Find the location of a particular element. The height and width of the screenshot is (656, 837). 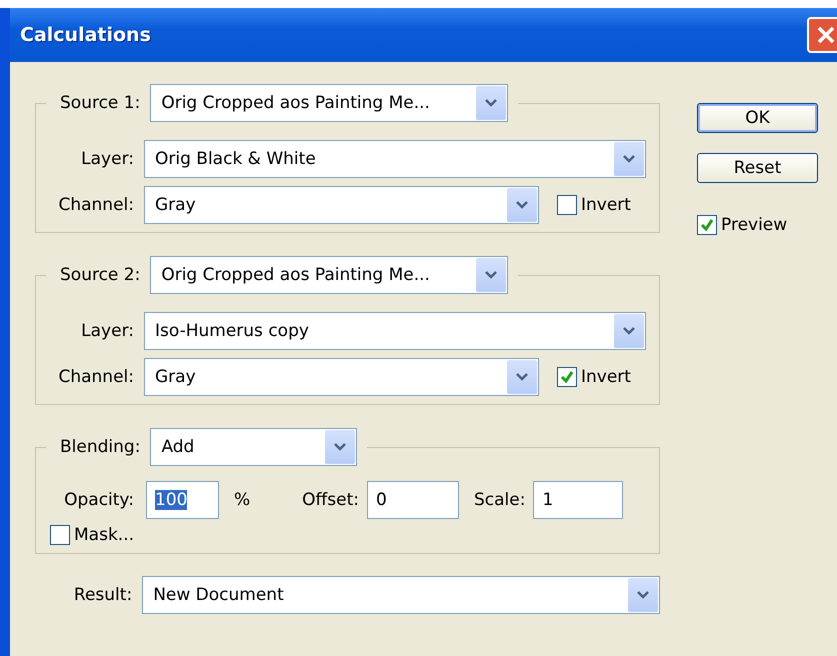

ok-button: OK is located at coordinates (757, 118).